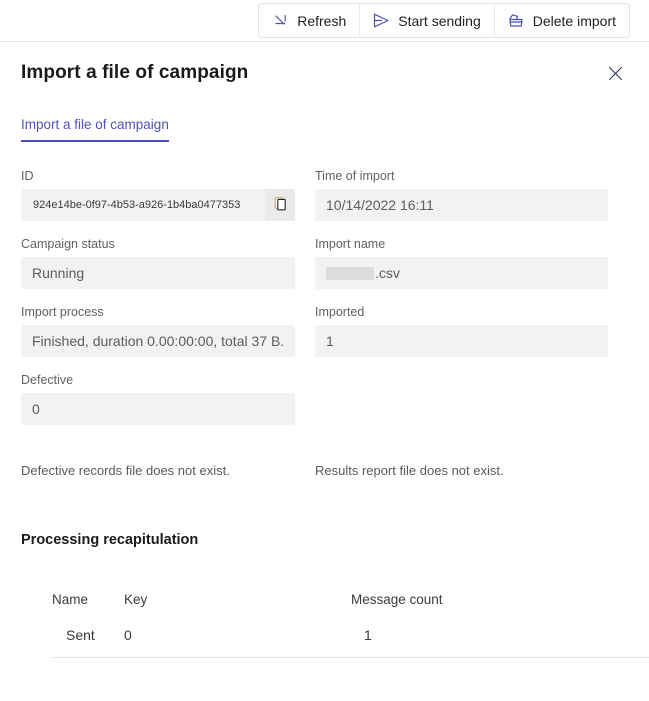  I want to click on field-defective: Defective 0, so click(158, 398).